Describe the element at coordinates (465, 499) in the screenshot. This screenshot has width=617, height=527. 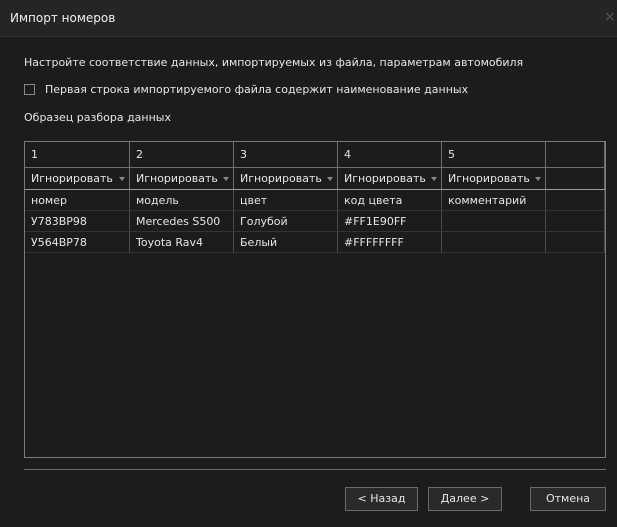
I see `next-button: Далее >` at that location.